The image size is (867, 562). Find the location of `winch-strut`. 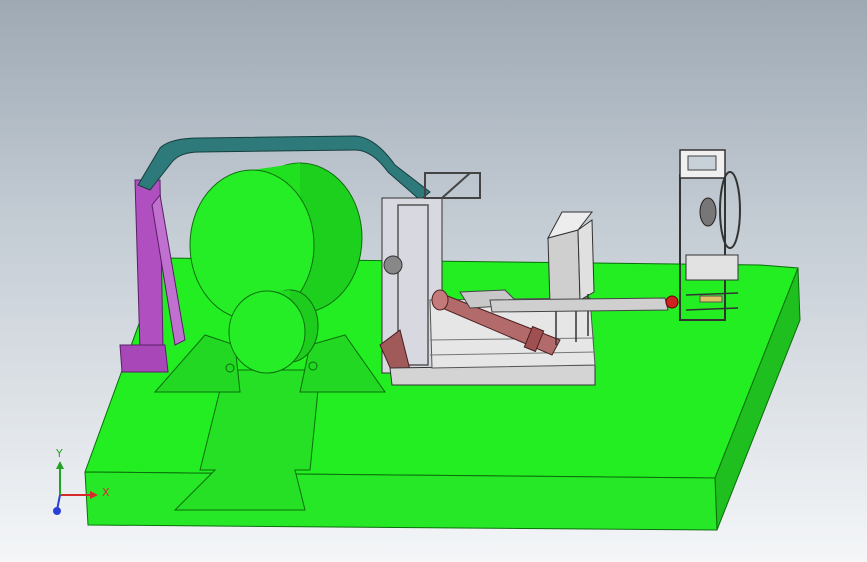

winch-strut is located at coordinates (456, 185).